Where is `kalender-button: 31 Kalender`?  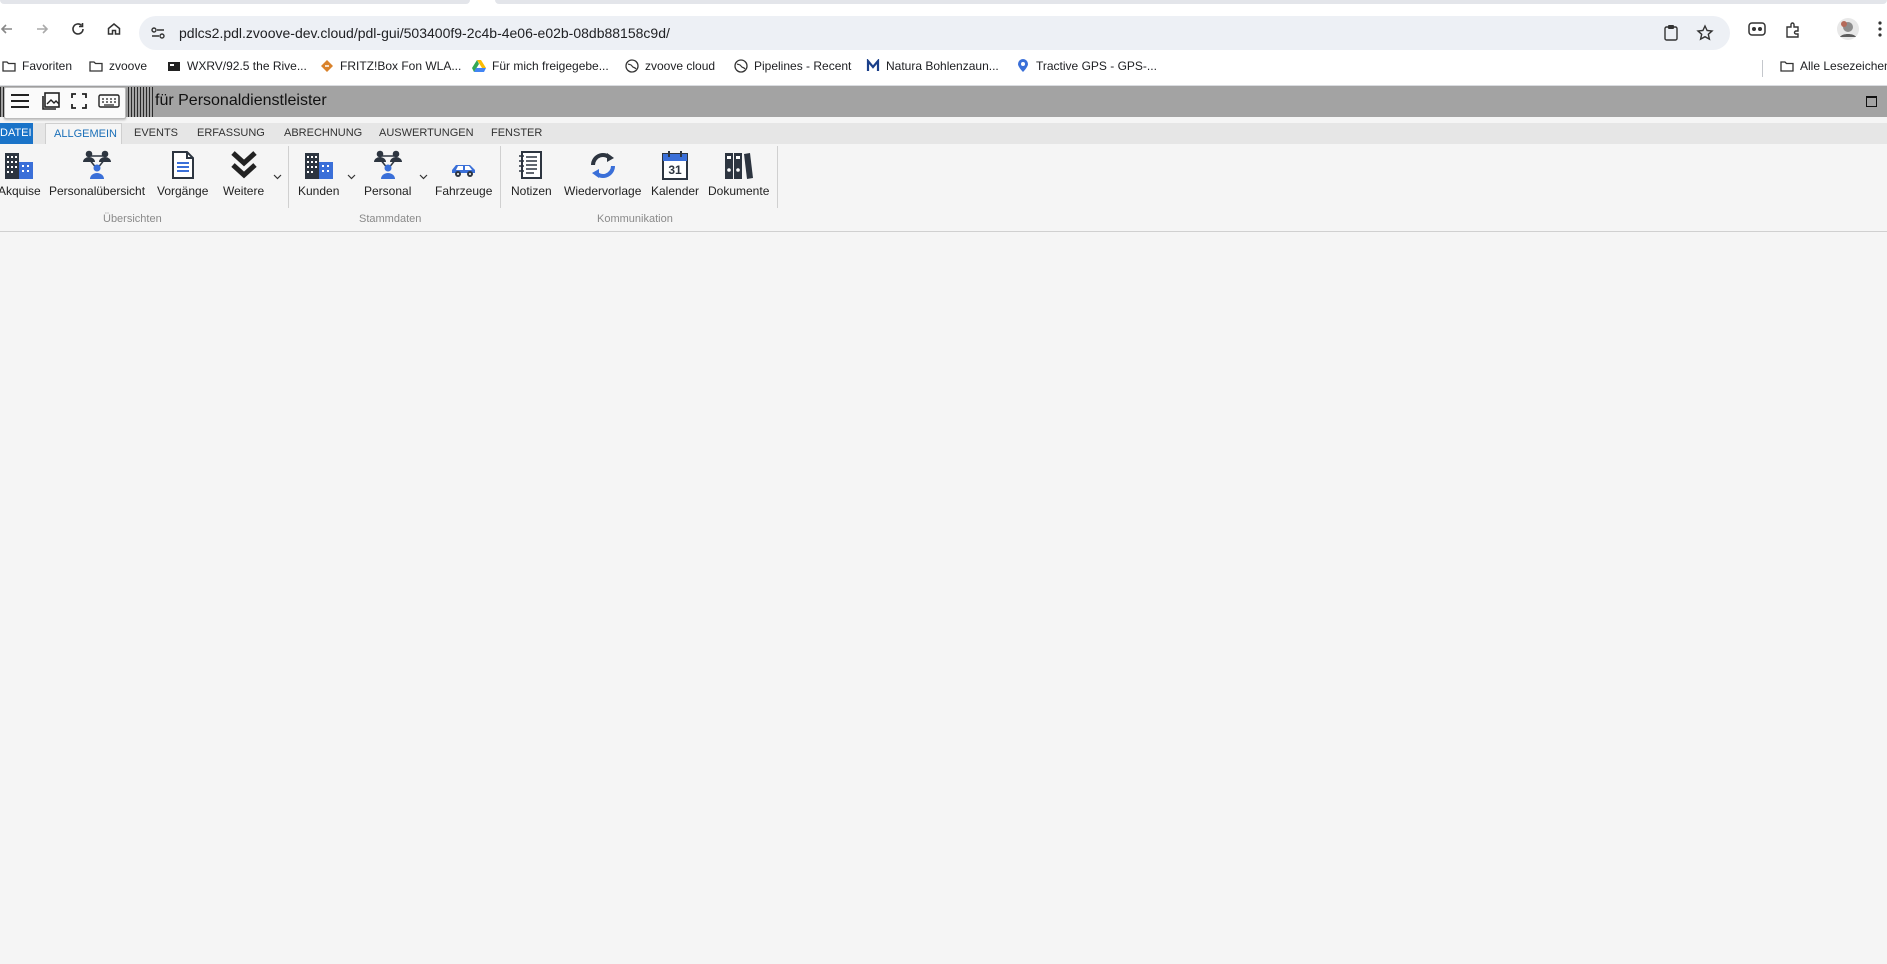 kalender-button: 31 Kalender is located at coordinates (675, 174).